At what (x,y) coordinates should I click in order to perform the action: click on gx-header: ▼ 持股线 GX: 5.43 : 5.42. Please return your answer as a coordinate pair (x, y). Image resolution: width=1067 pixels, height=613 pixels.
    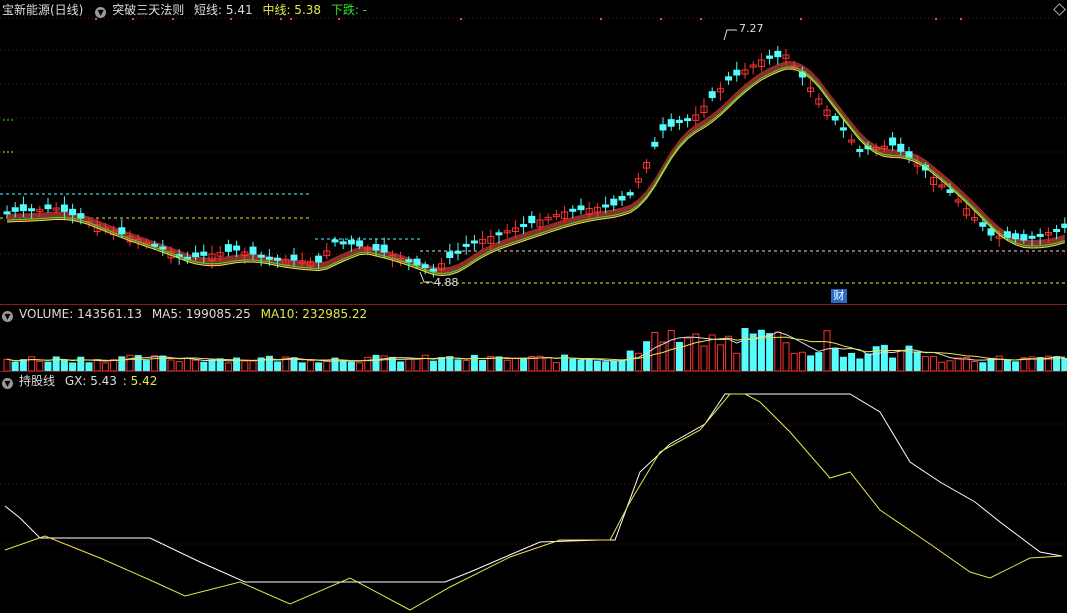
    Looking at the image, I should click on (81, 381).